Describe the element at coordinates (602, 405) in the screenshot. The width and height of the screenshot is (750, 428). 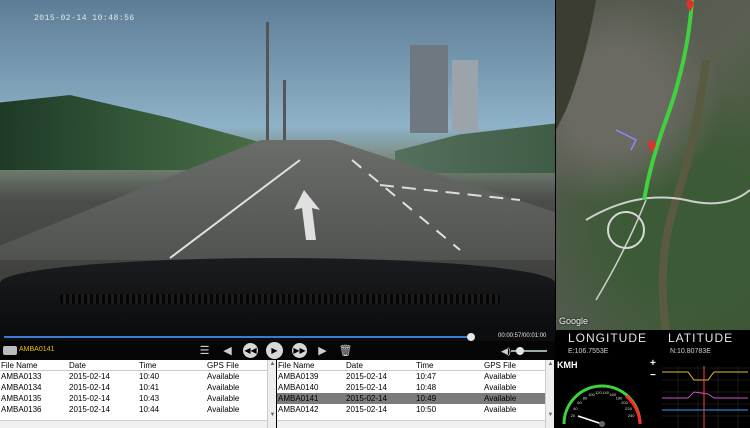
I see `speedometer-dial: 20406080100 120 140 160180200220240` at that location.